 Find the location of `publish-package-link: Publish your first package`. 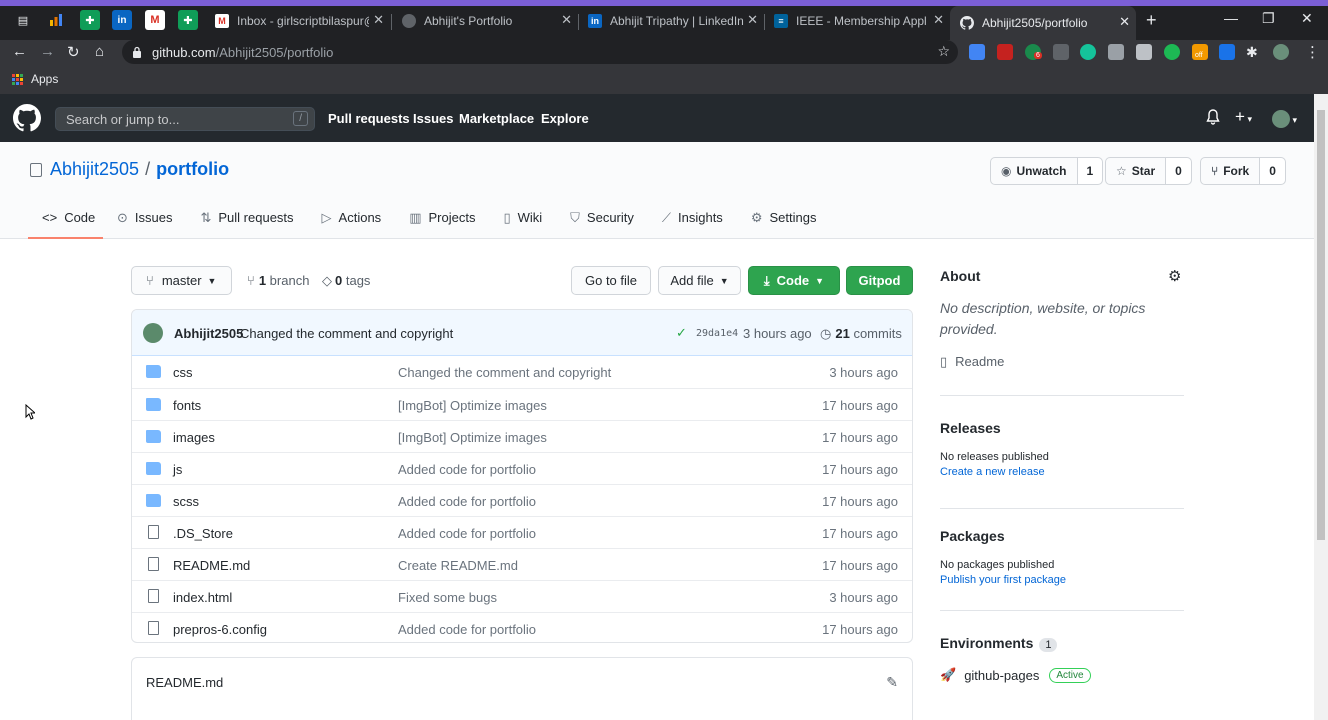

publish-package-link: Publish your first package is located at coordinates (1062, 580).